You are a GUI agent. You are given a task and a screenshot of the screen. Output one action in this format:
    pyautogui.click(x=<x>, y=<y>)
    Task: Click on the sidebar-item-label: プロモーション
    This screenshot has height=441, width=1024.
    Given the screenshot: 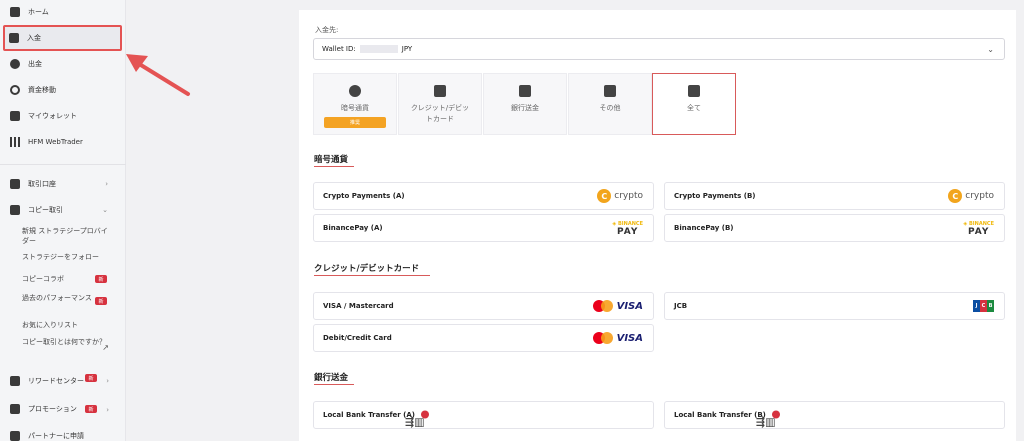 What is the action you would take?
    pyautogui.click(x=52, y=409)
    